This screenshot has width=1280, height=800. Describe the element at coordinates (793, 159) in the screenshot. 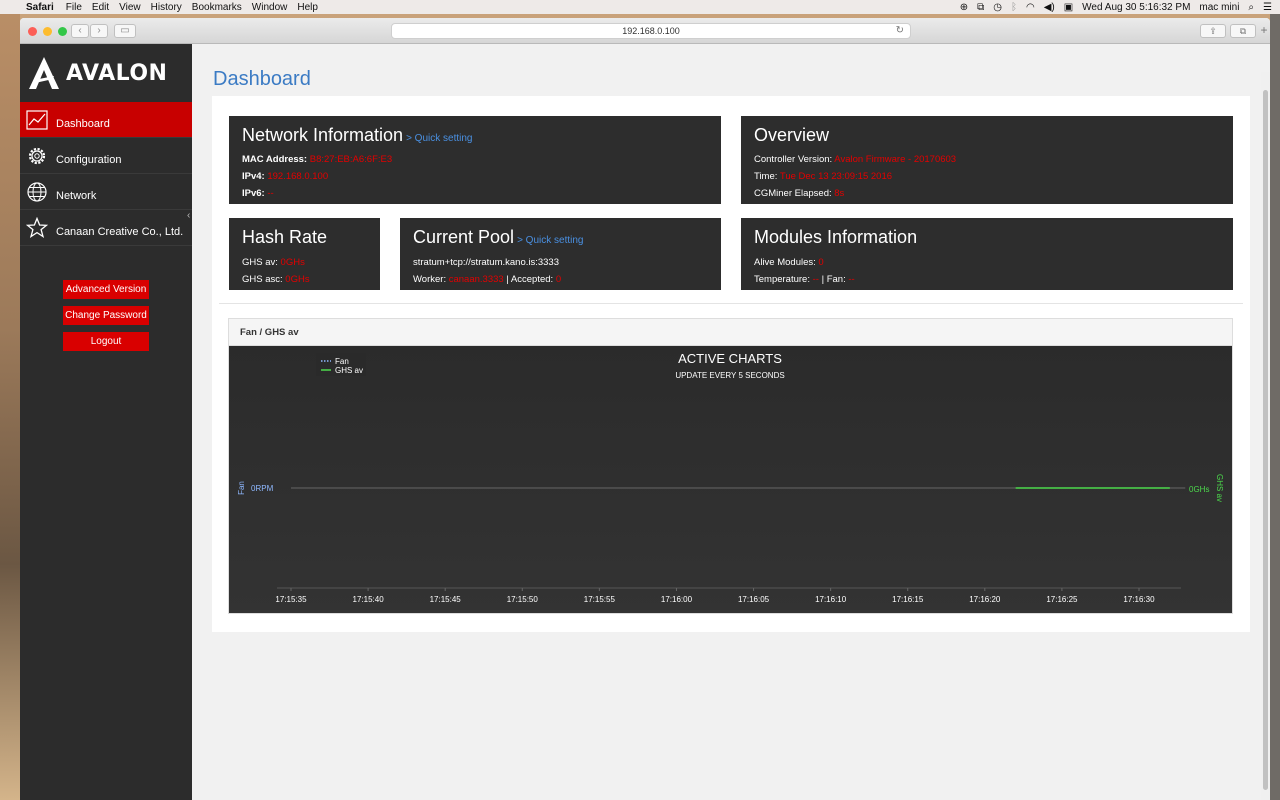

I see `version-label: Controller Version:` at that location.